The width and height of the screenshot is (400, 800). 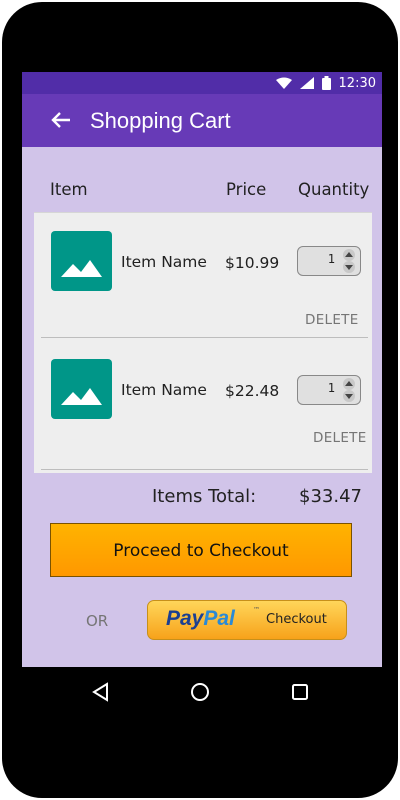 I want to click on arrow-left-icon, so click(x=62, y=119).